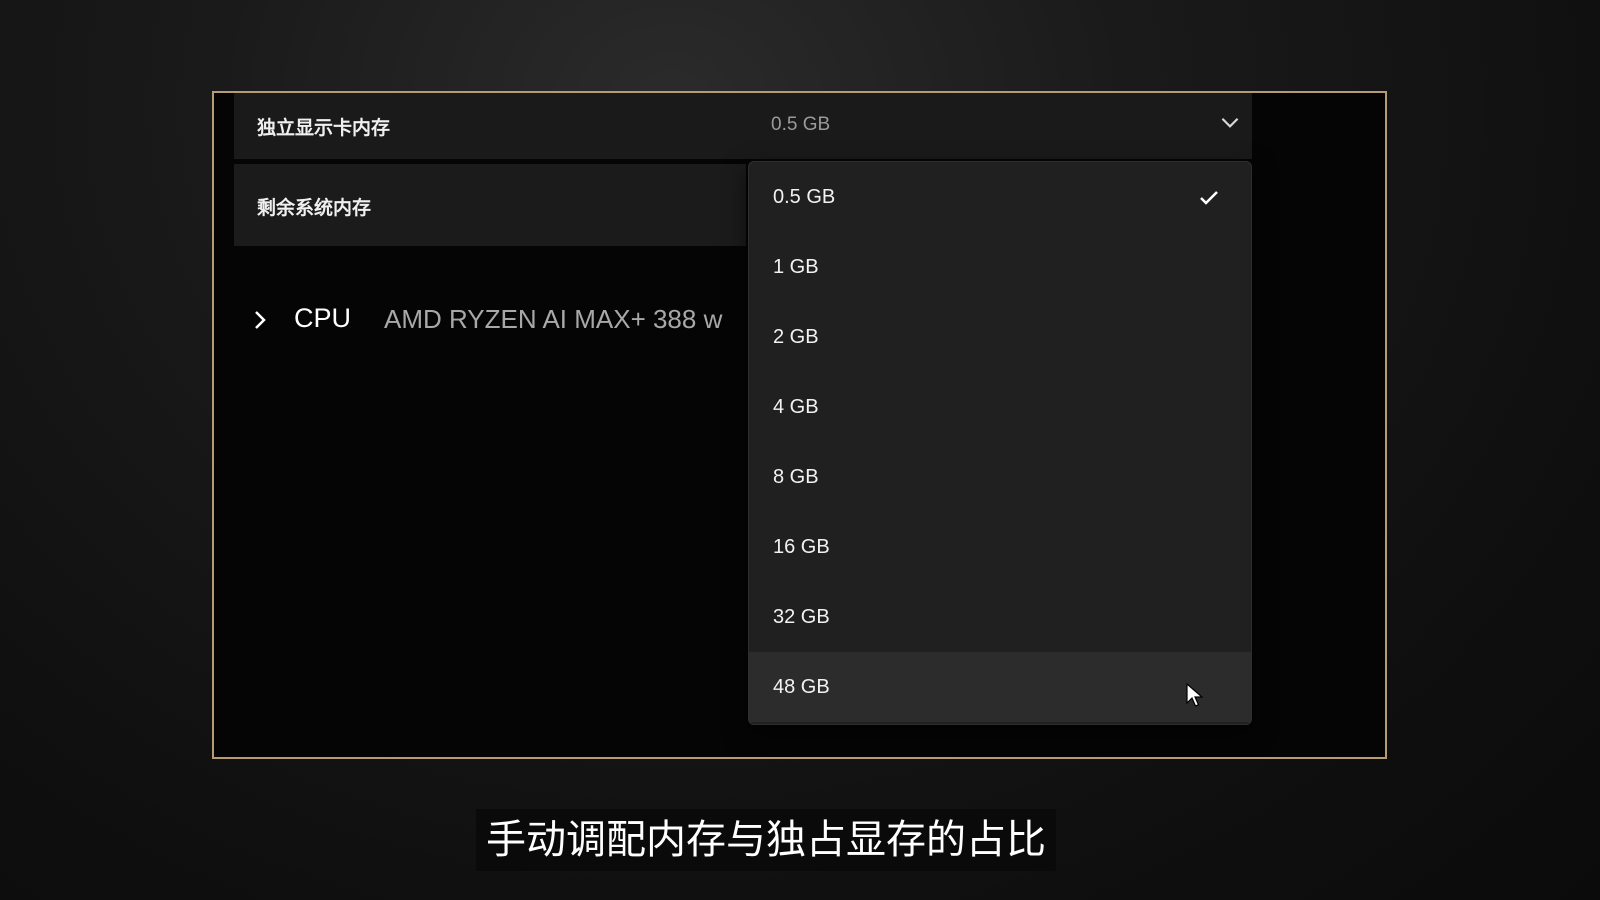 Image resolution: width=1600 pixels, height=900 pixels. What do you see at coordinates (1000, 477) in the screenshot?
I see `dropdown-option: 8 GB` at bounding box center [1000, 477].